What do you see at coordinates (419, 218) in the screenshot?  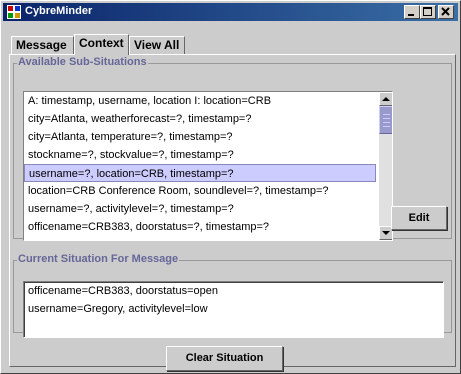 I see `edit-button: Edit` at bounding box center [419, 218].